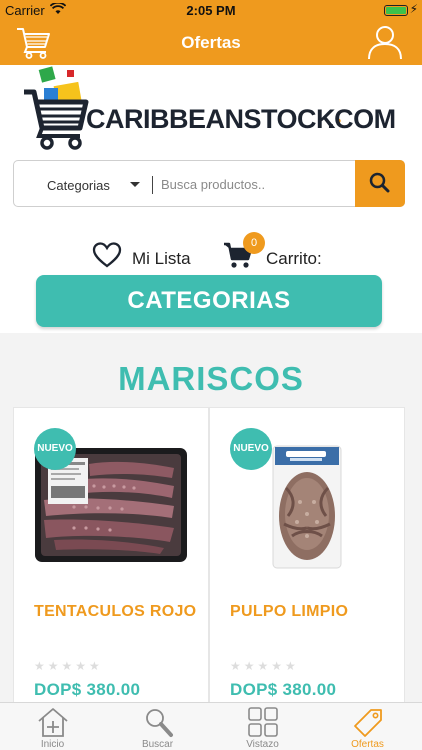 Image resolution: width=422 pixels, height=750 pixels. Describe the element at coordinates (256, 184) in the screenshot. I see `search-input` at that location.